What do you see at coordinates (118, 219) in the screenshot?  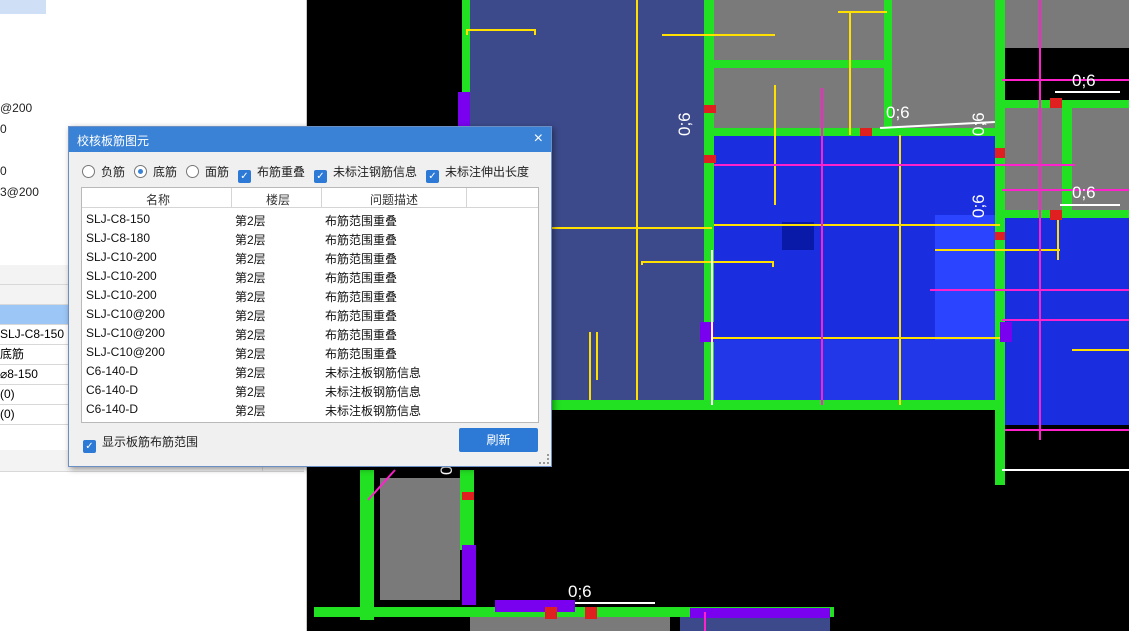 I see `issue-name: SLJ-C8-150` at bounding box center [118, 219].